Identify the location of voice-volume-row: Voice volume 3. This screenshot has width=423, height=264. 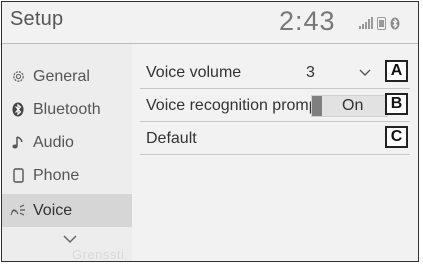
(275, 73).